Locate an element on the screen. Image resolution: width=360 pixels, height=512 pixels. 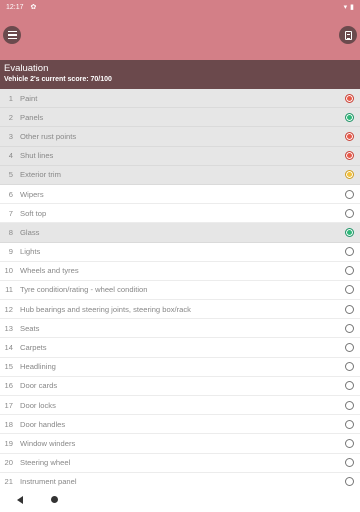
score-text: Vehicle 2's current score: 70/100 is located at coordinates (58, 79).